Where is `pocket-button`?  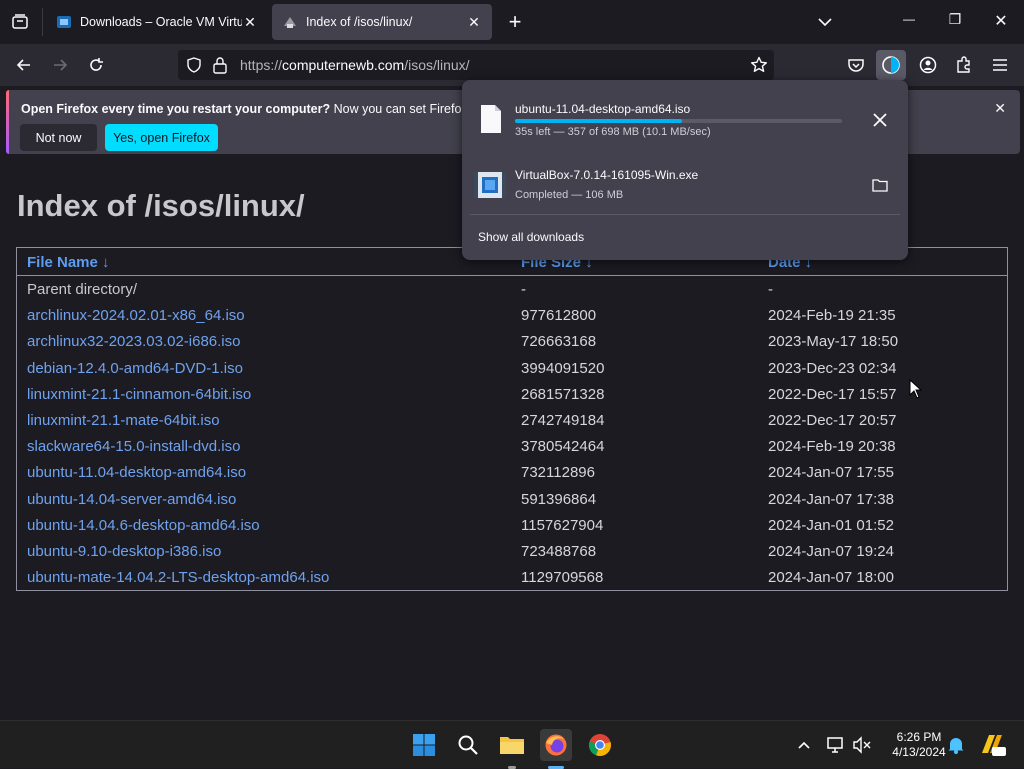
pocket-button is located at coordinates (856, 65).